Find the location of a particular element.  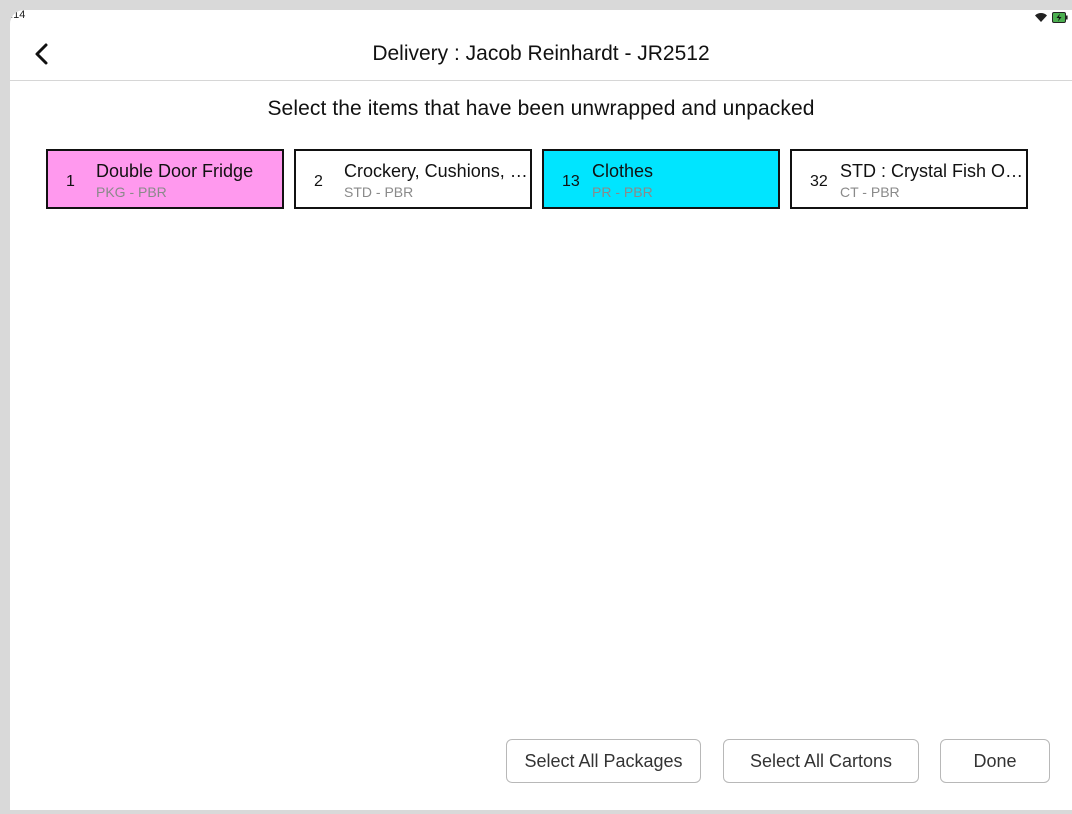

item-number: 1 is located at coordinates (70, 181).